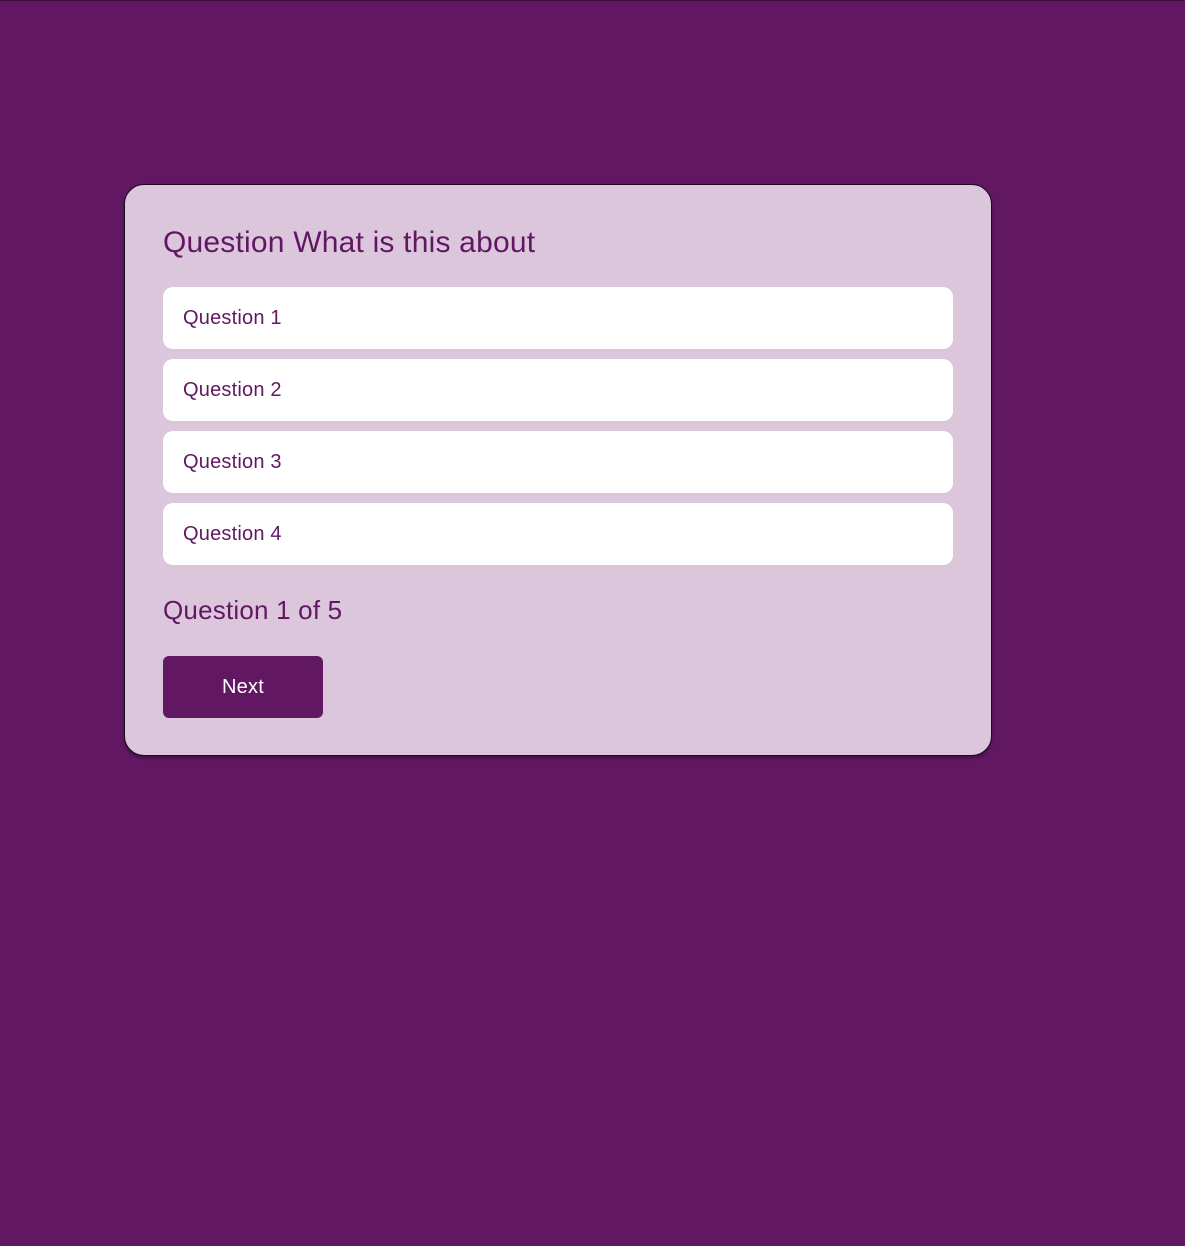  What do you see at coordinates (253, 610) in the screenshot?
I see `question-progress: Question 1 of 5` at bounding box center [253, 610].